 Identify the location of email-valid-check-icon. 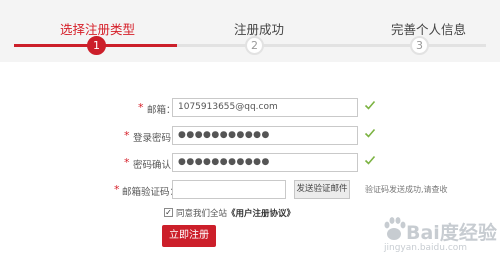
(370, 105).